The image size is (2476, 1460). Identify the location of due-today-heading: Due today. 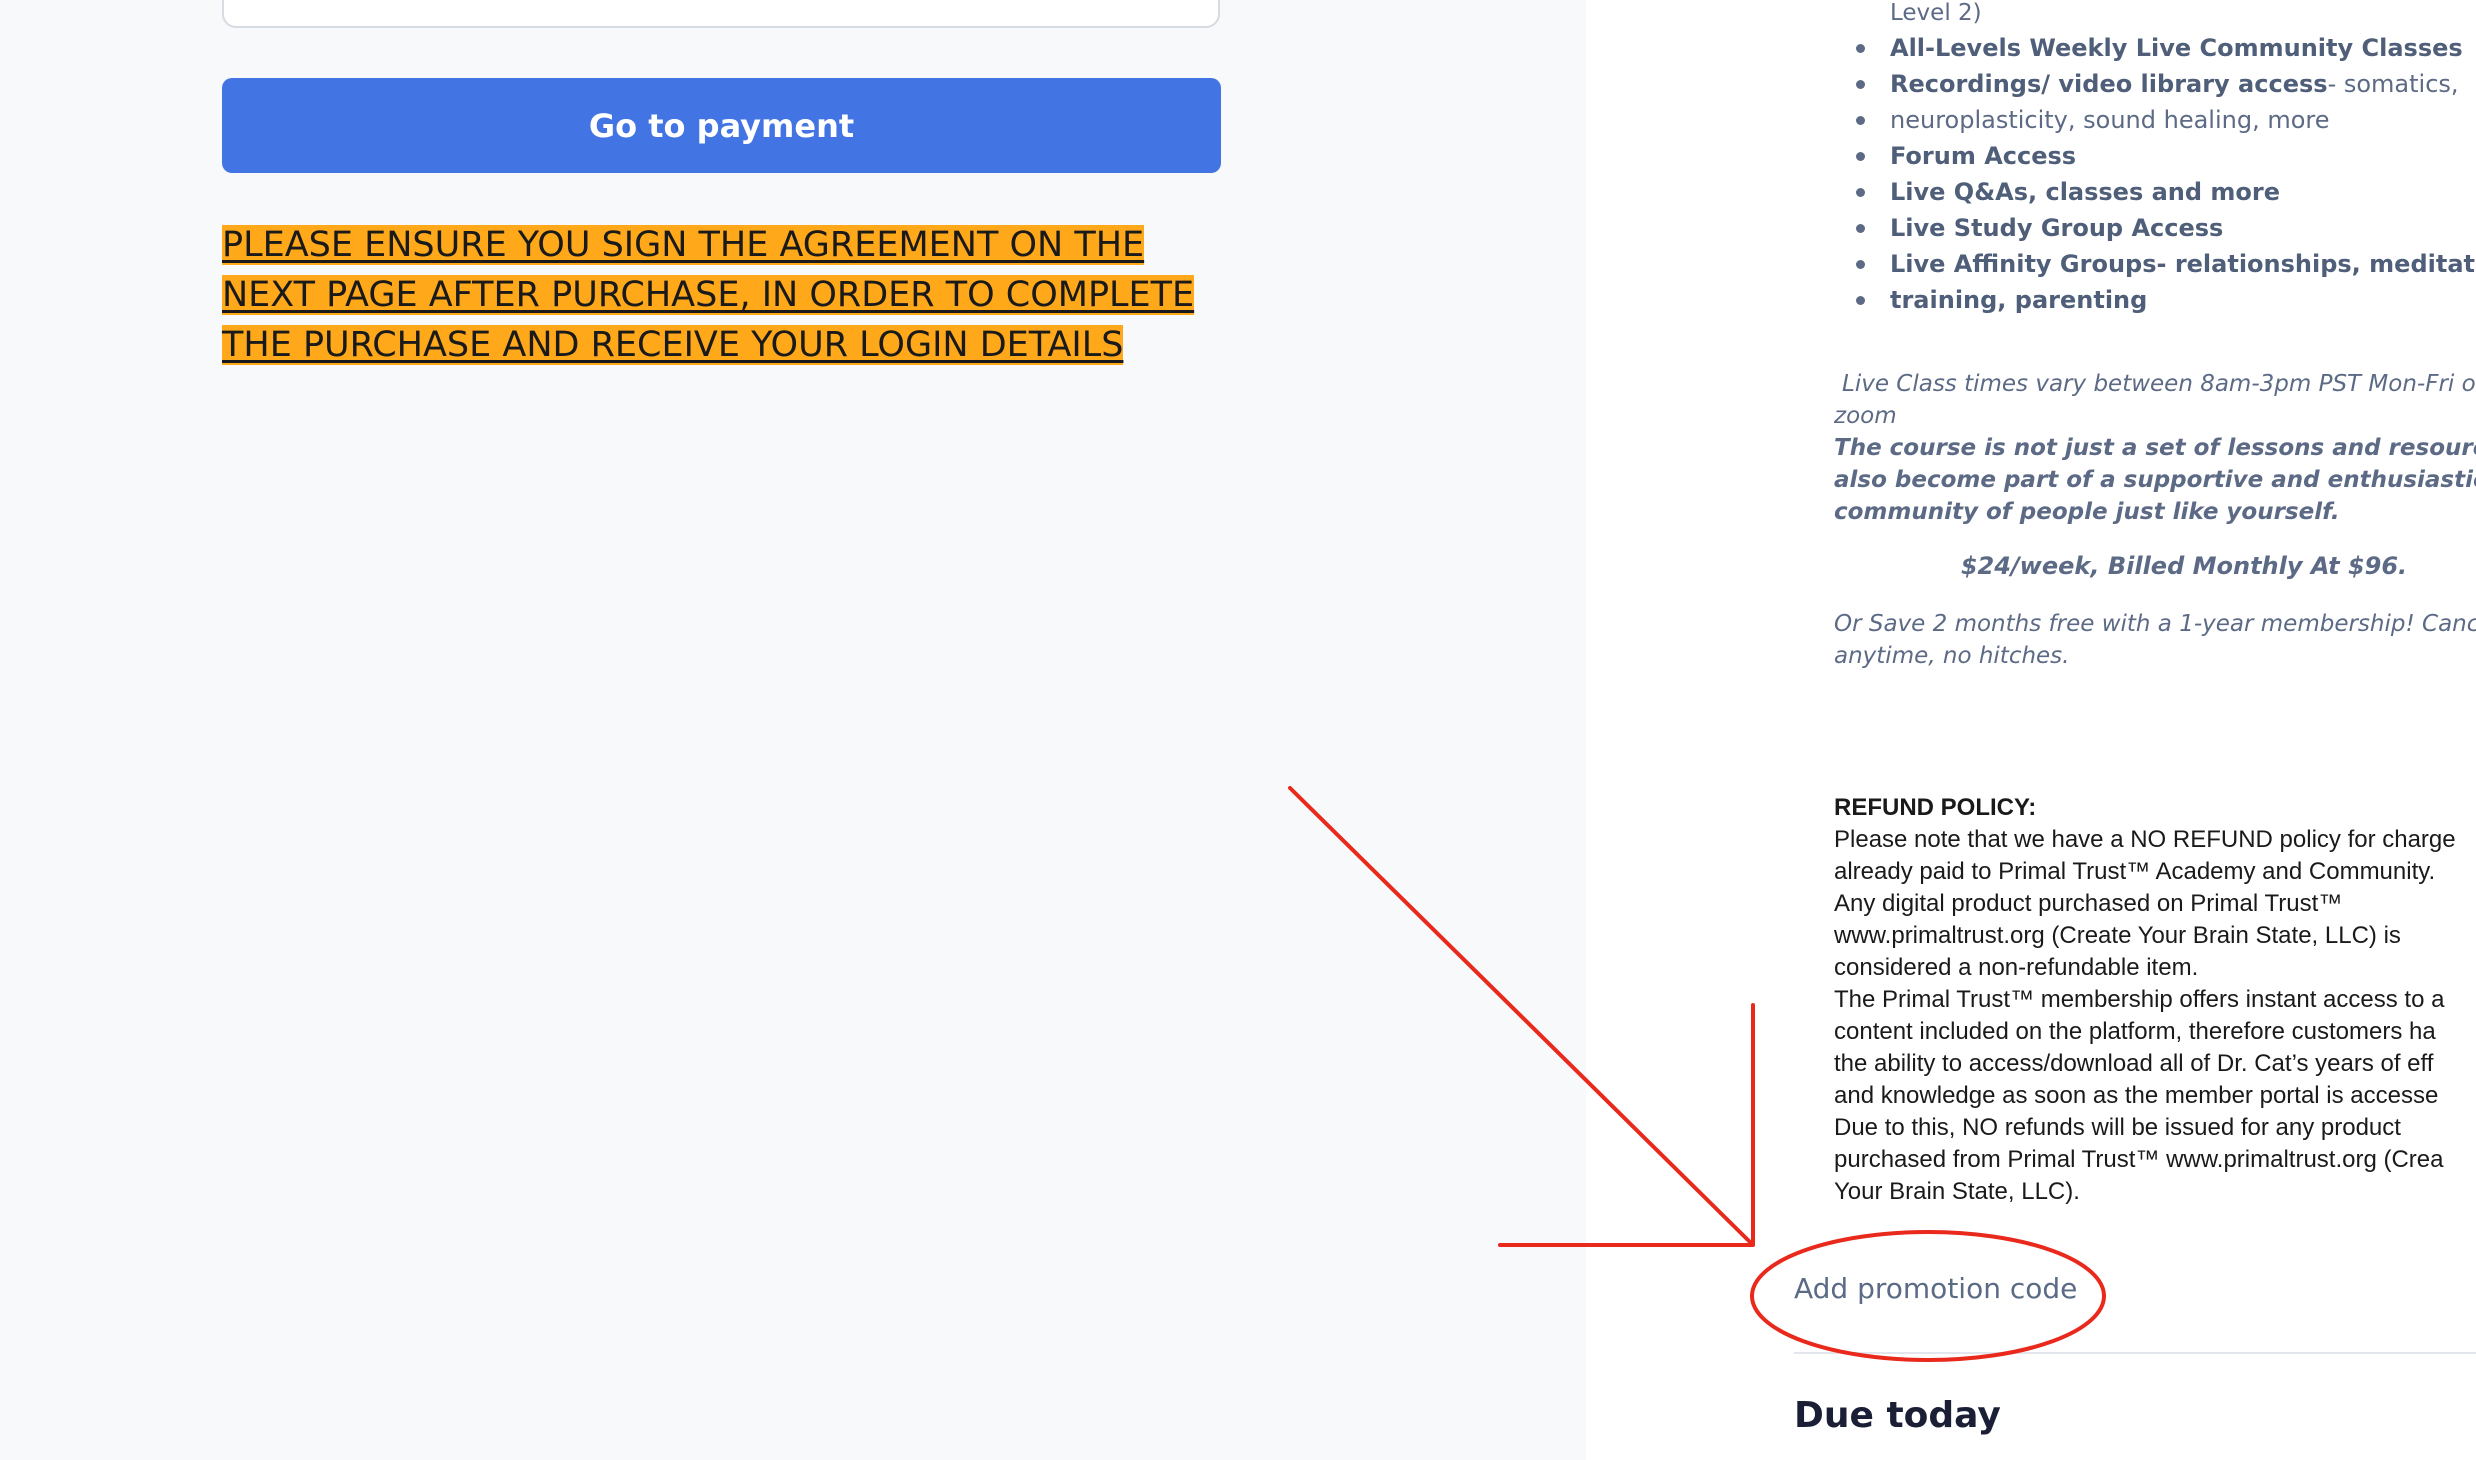
(1897, 1415).